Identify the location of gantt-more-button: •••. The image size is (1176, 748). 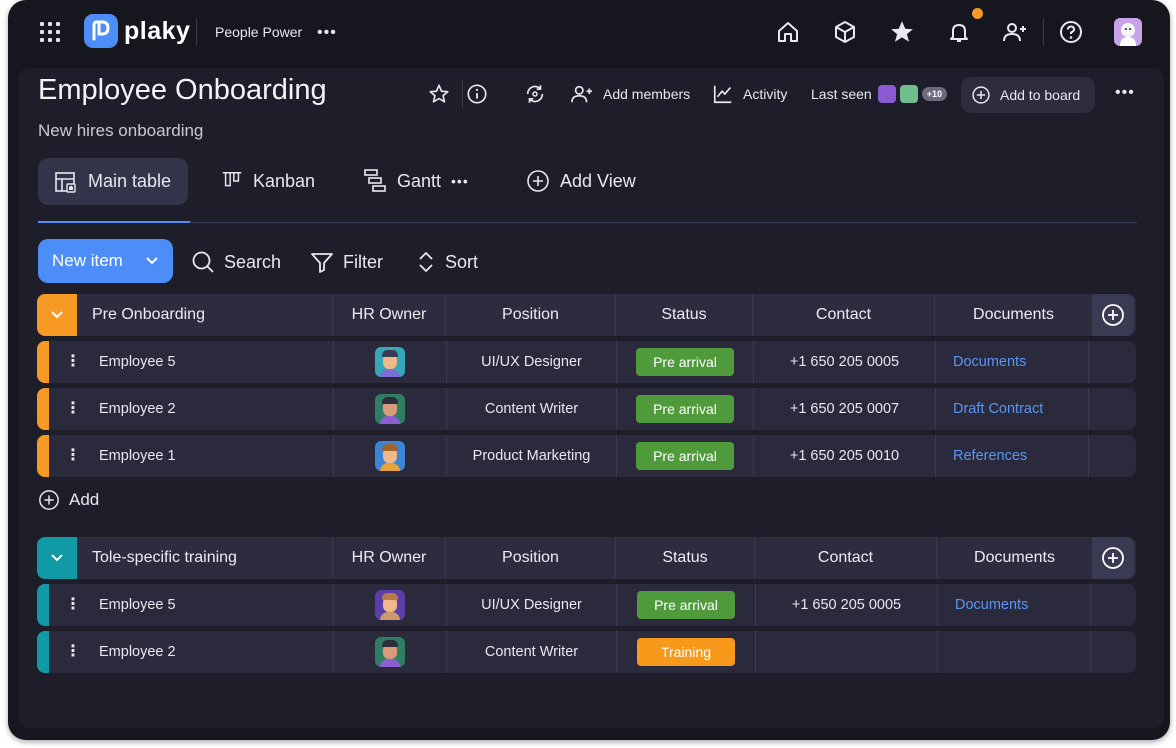
(460, 181).